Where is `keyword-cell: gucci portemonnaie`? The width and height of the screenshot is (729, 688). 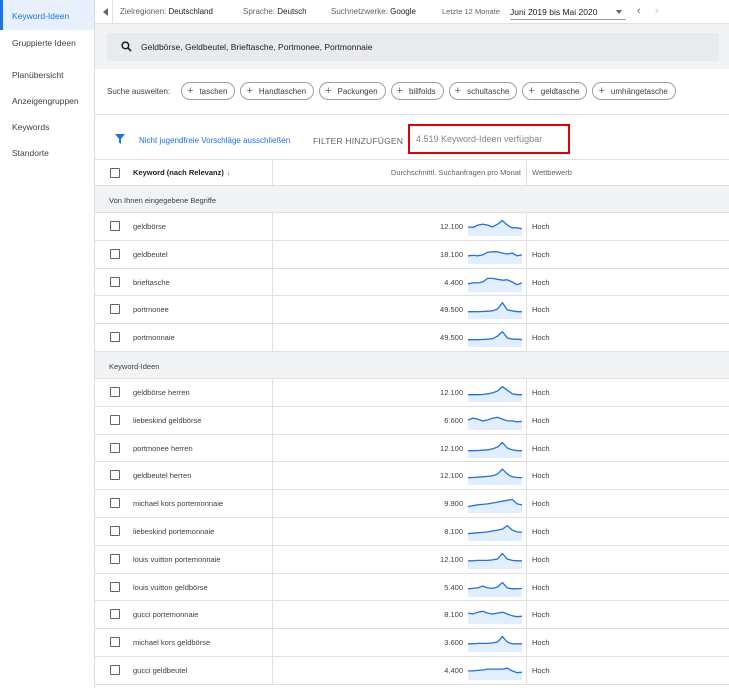 keyword-cell: gucci portemonnaie is located at coordinates (166, 615).